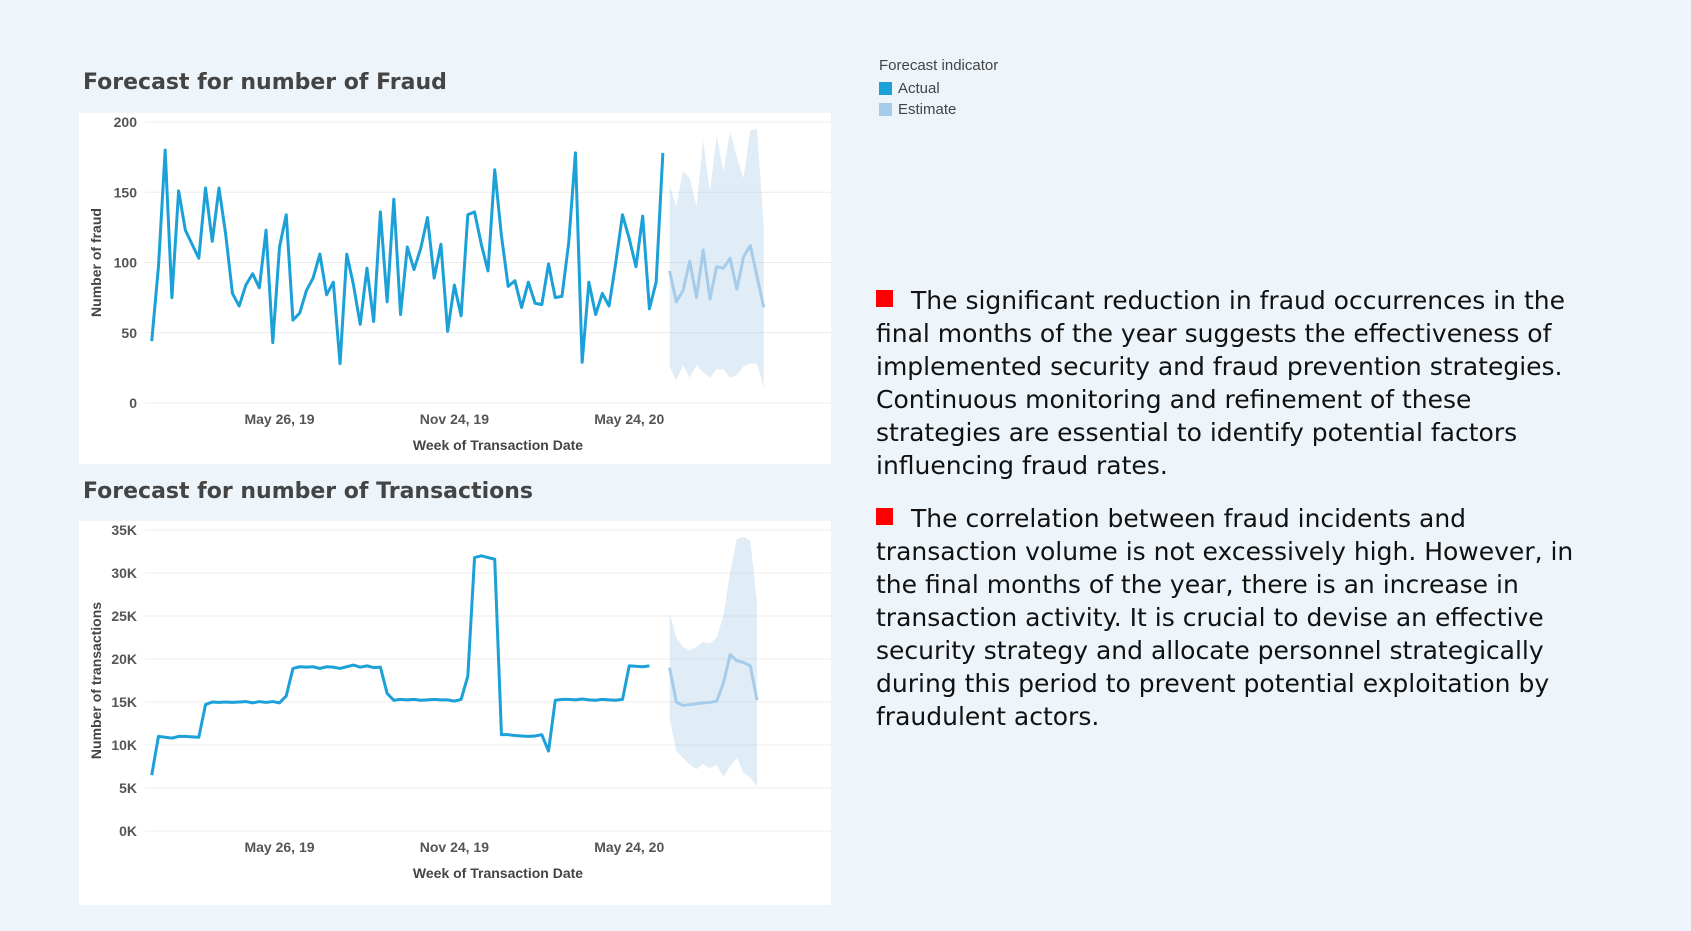 This screenshot has width=1691, height=931. What do you see at coordinates (128, 831) in the screenshot?
I see `transactions-y-tick-label: 0K` at bounding box center [128, 831].